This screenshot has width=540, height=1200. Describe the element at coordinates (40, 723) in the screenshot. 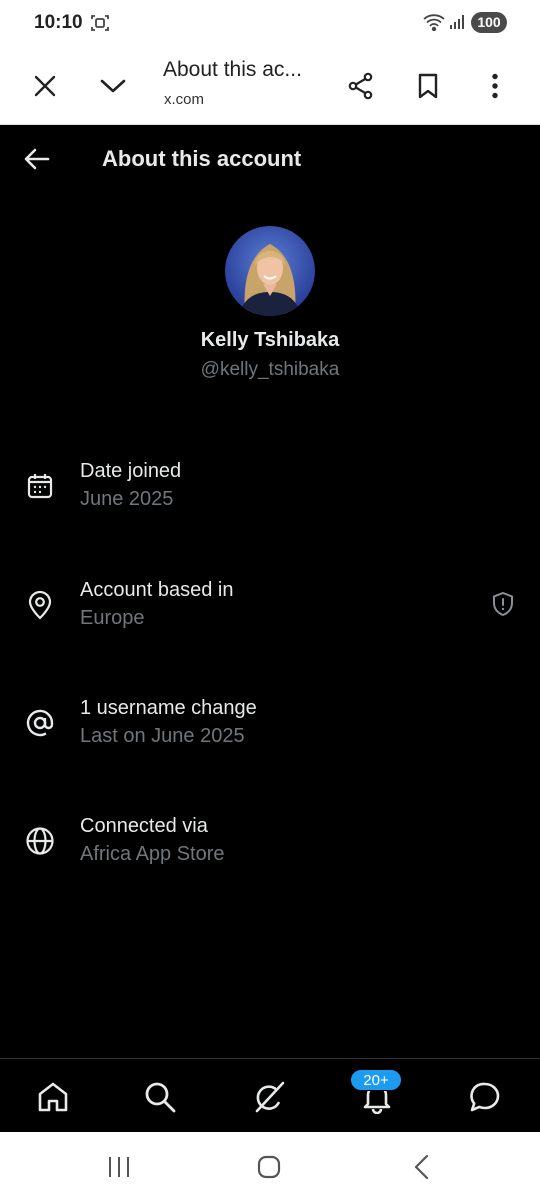

I see `at-sign-icon` at that location.